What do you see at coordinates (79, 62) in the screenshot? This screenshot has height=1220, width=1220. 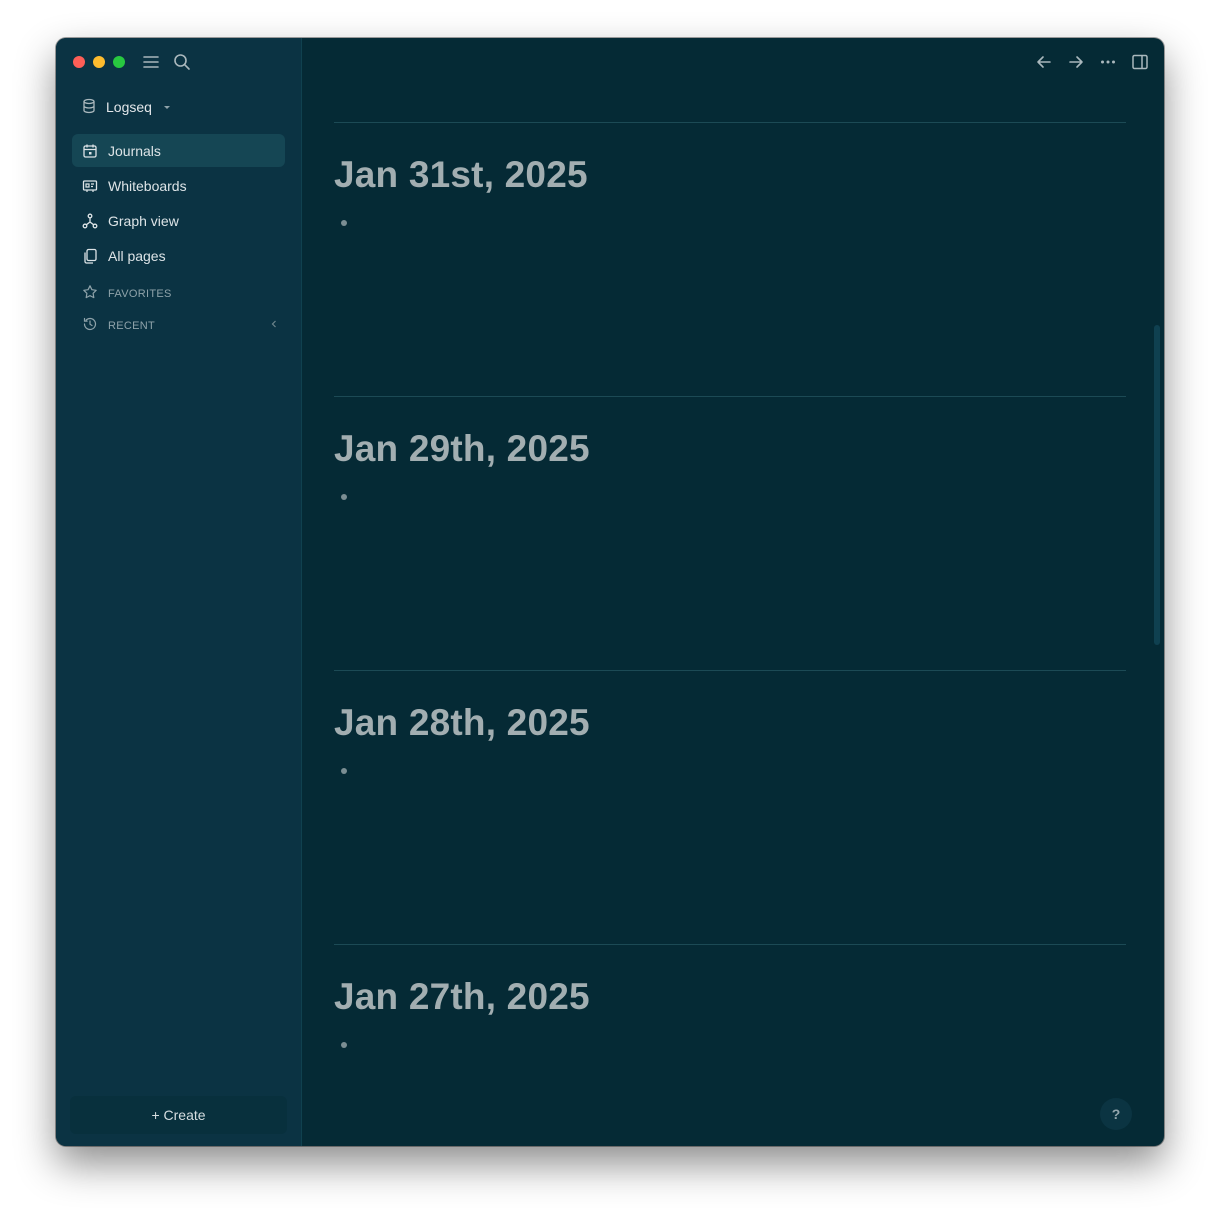 I see `close-window-button` at bounding box center [79, 62].